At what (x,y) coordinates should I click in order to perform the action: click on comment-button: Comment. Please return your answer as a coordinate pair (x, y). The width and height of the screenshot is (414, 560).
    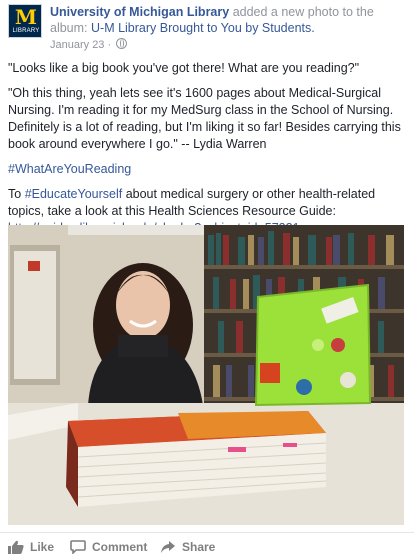
    Looking at the image, I should click on (110, 547).